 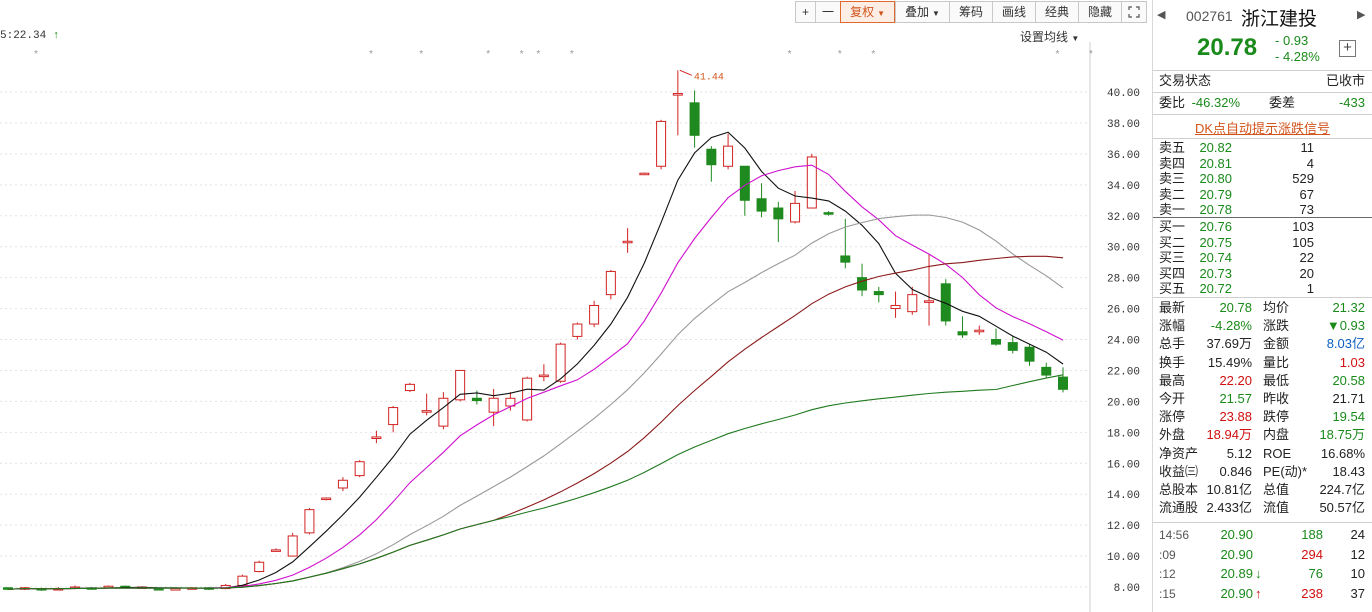 I want to click on bid-row: 买五 20.72 1, so click(x=1262, y=288).